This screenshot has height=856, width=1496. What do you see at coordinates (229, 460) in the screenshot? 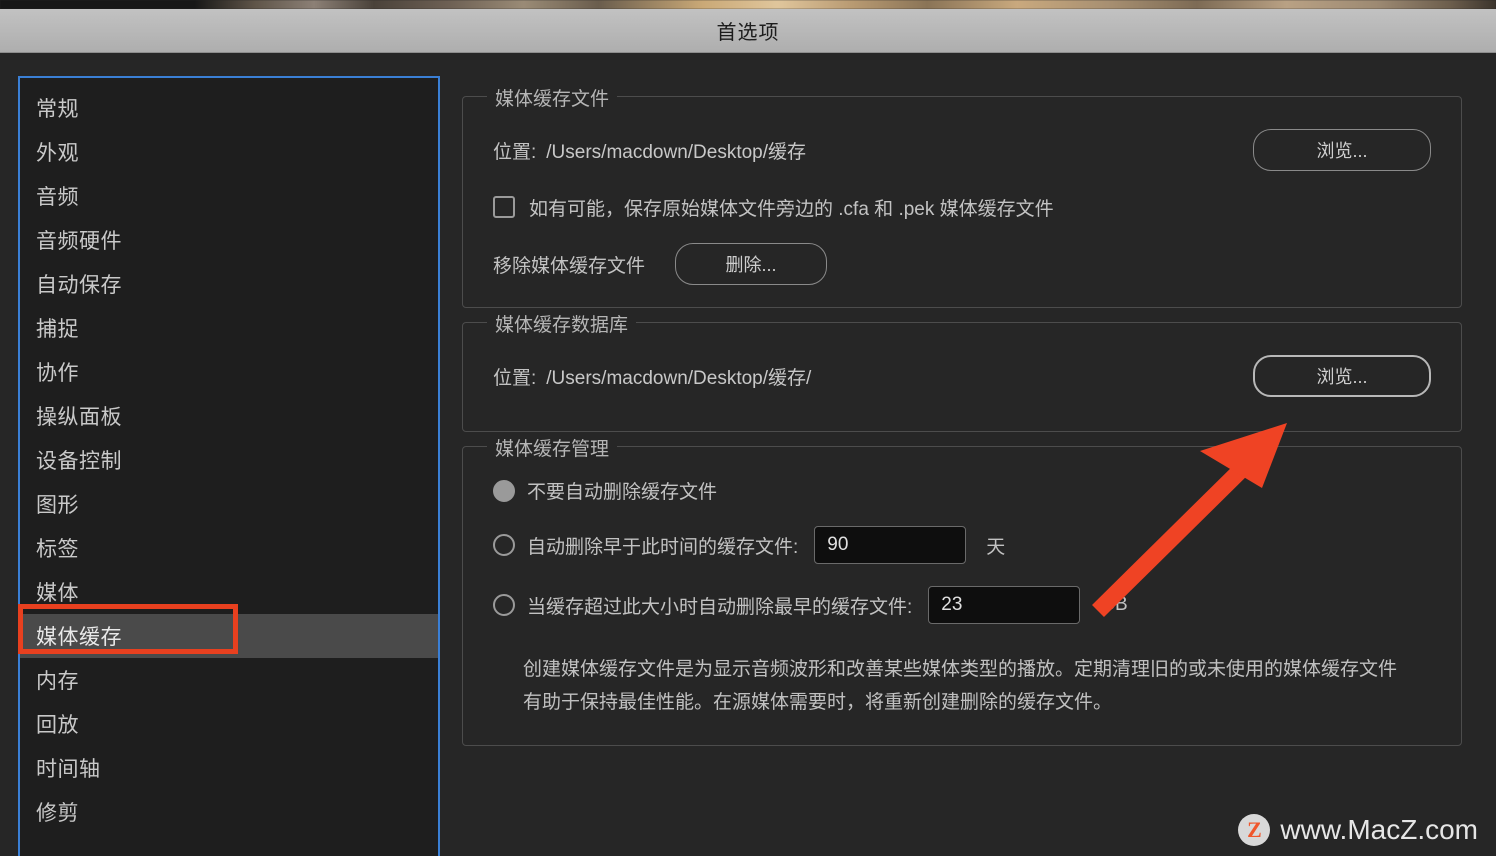
I see `sidebar-item-device-control: 设备控制` at bounding box center [229, 460].